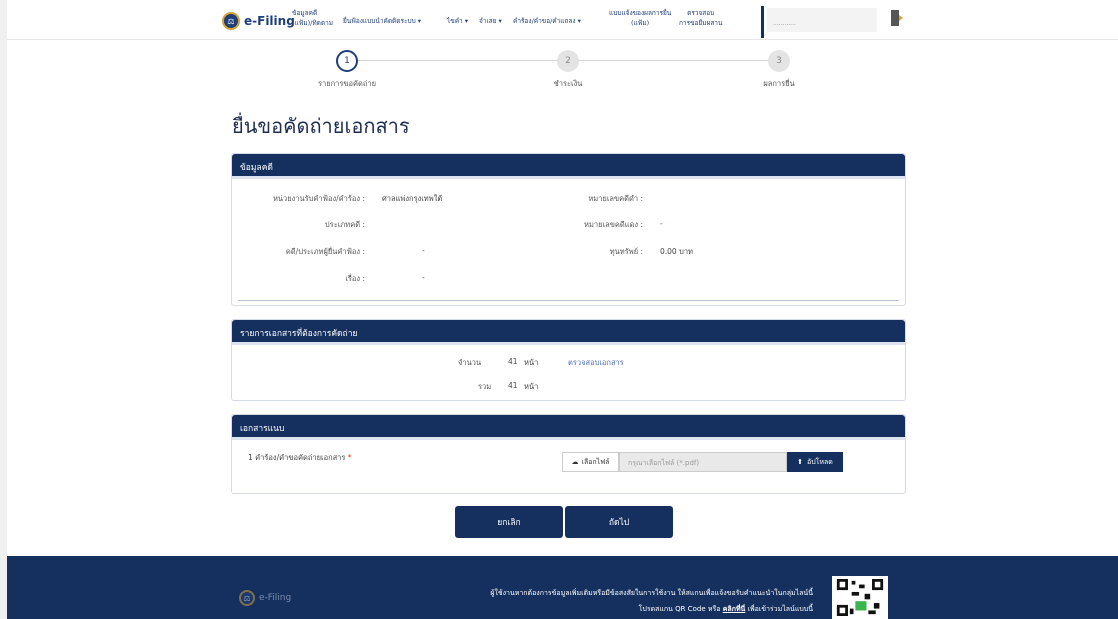  Describe the element at coordinates (701, 23) in the screenshot. I see `nav-sublabel: การขอยืมผสาน` at that location.